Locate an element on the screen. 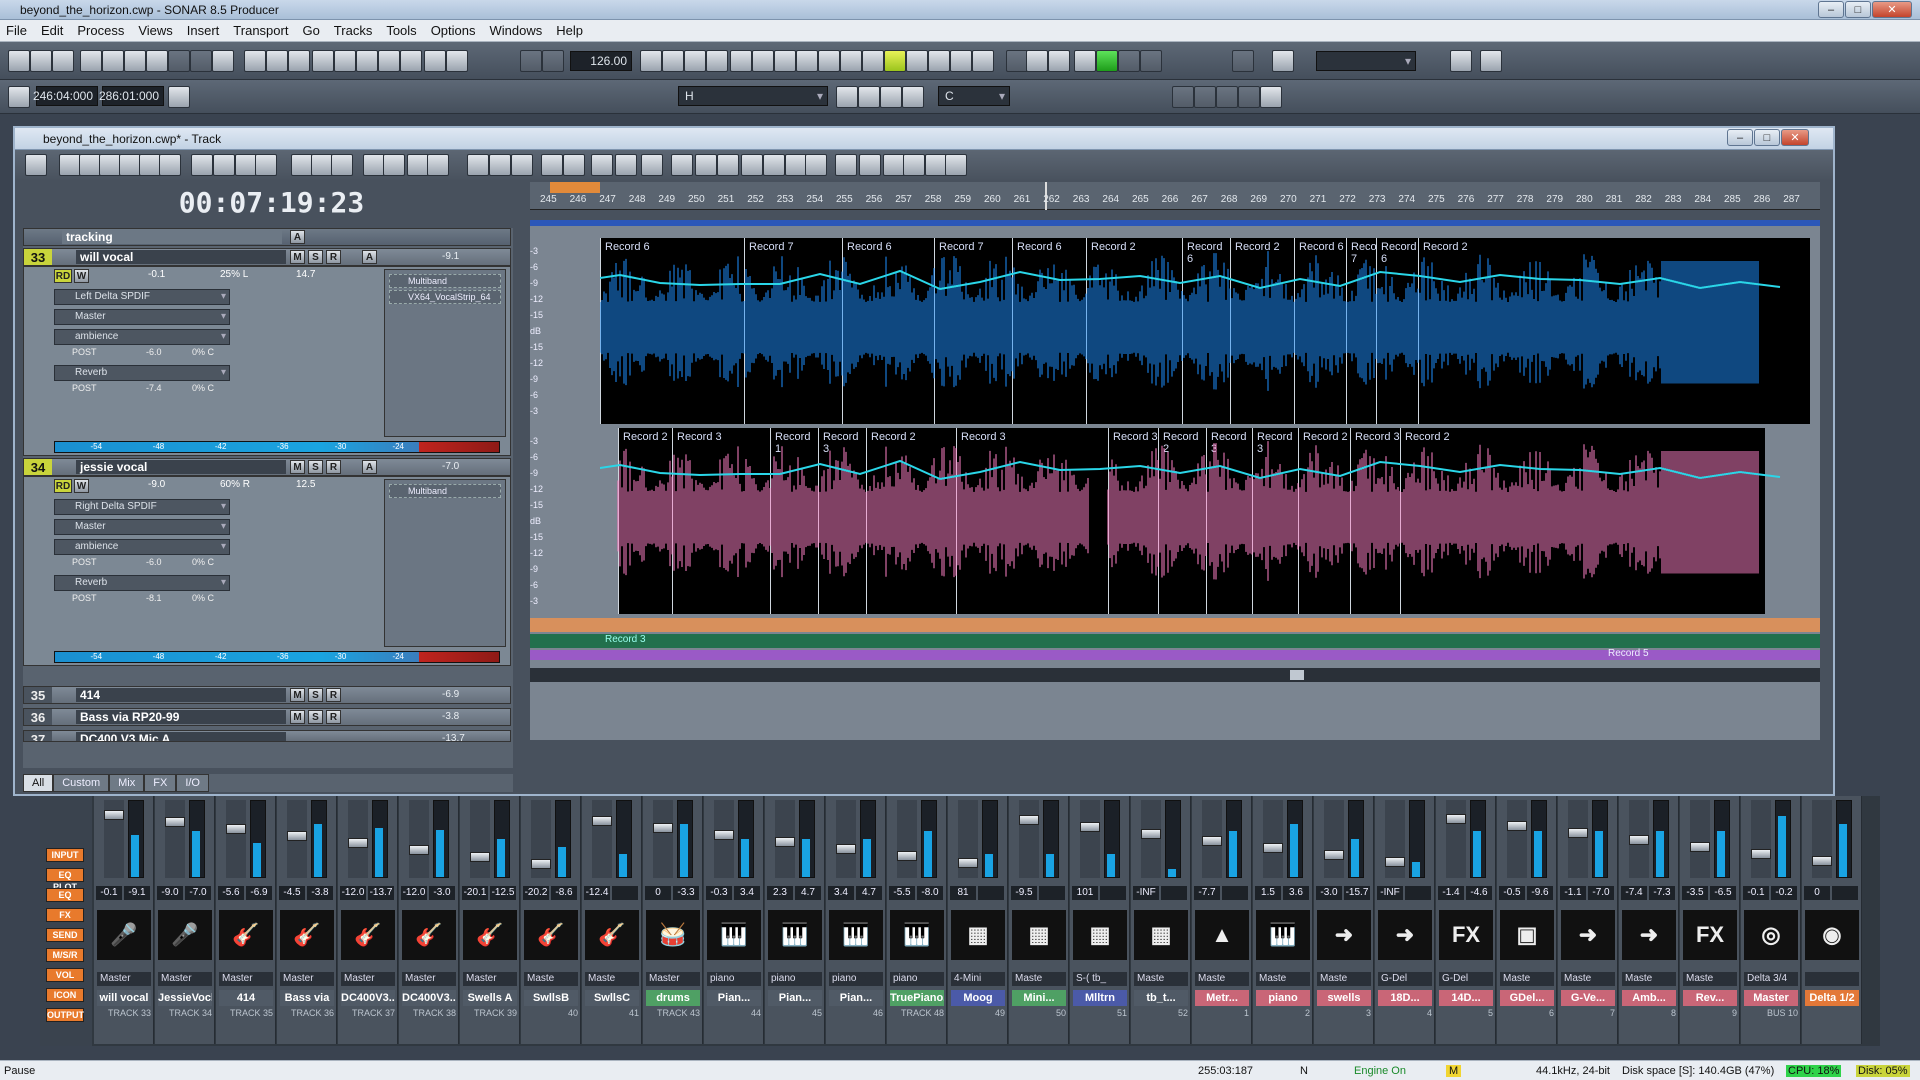 The height and width of the screenshot is (1080, 1920). fx-icon: FX is located at coordinates (1710, 935).